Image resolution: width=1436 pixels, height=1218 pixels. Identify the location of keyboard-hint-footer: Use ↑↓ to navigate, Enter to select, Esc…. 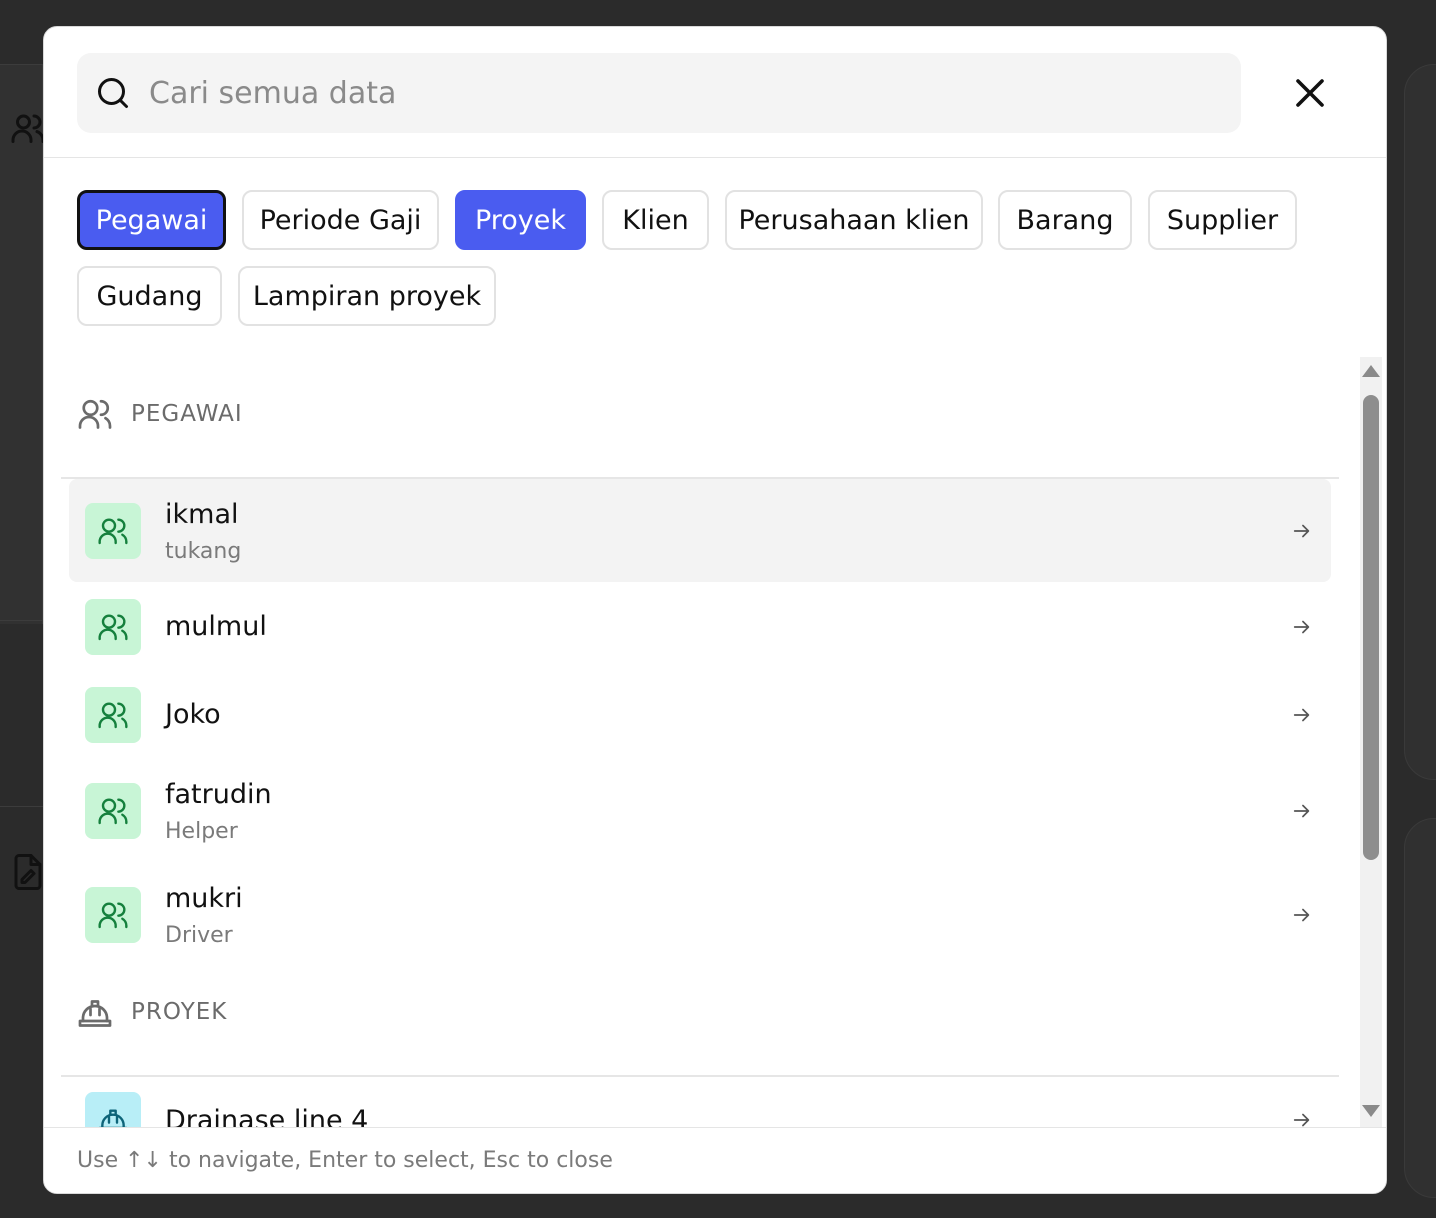
(715, 1160).